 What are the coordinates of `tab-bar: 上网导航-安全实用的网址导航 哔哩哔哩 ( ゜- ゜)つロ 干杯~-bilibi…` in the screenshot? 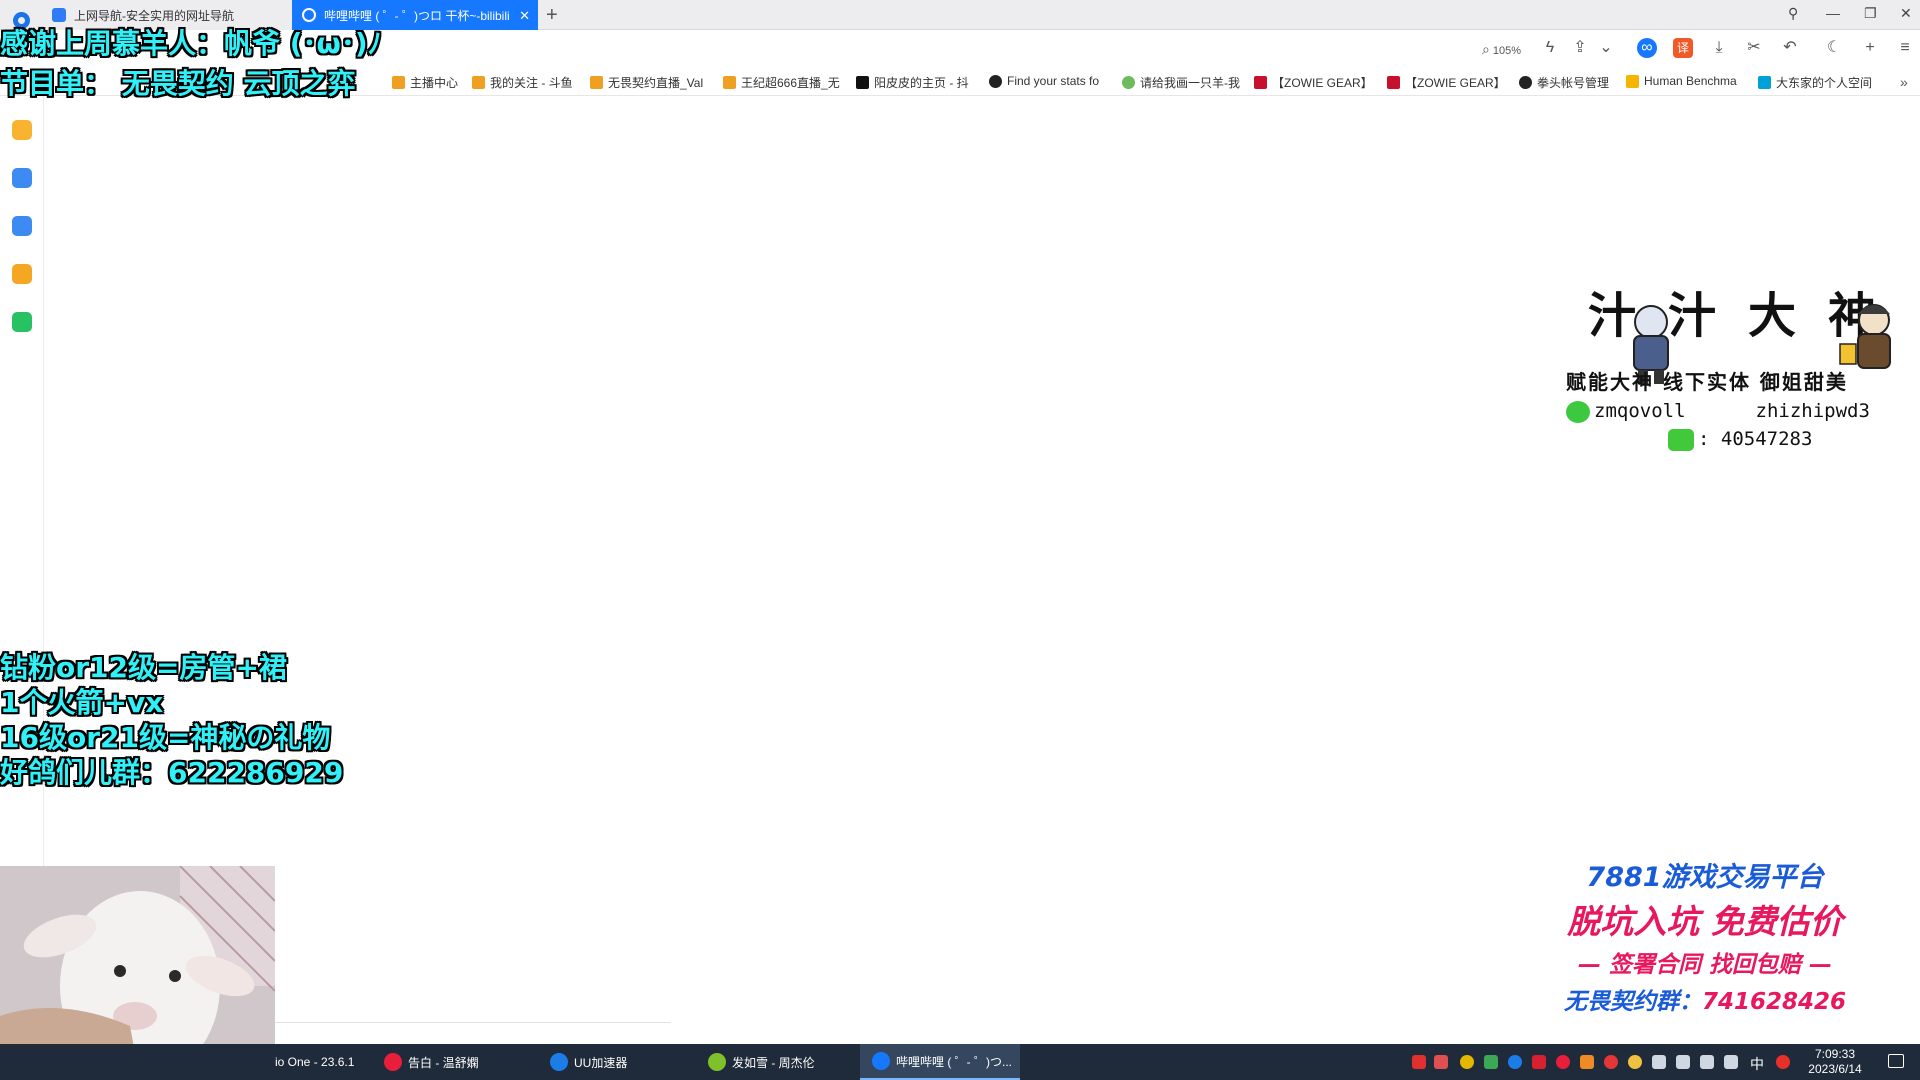 It's located at (960, 15).